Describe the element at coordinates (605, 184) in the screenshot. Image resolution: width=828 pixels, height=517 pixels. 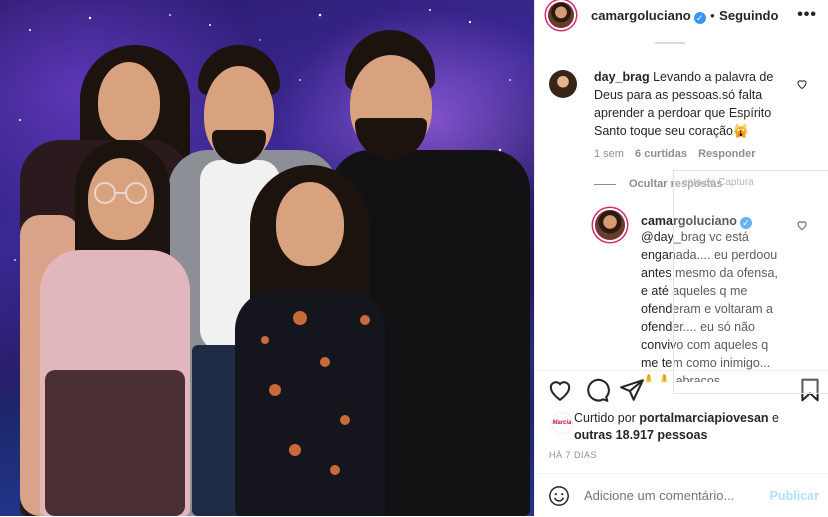
I see `hide-replies-line` at that location.